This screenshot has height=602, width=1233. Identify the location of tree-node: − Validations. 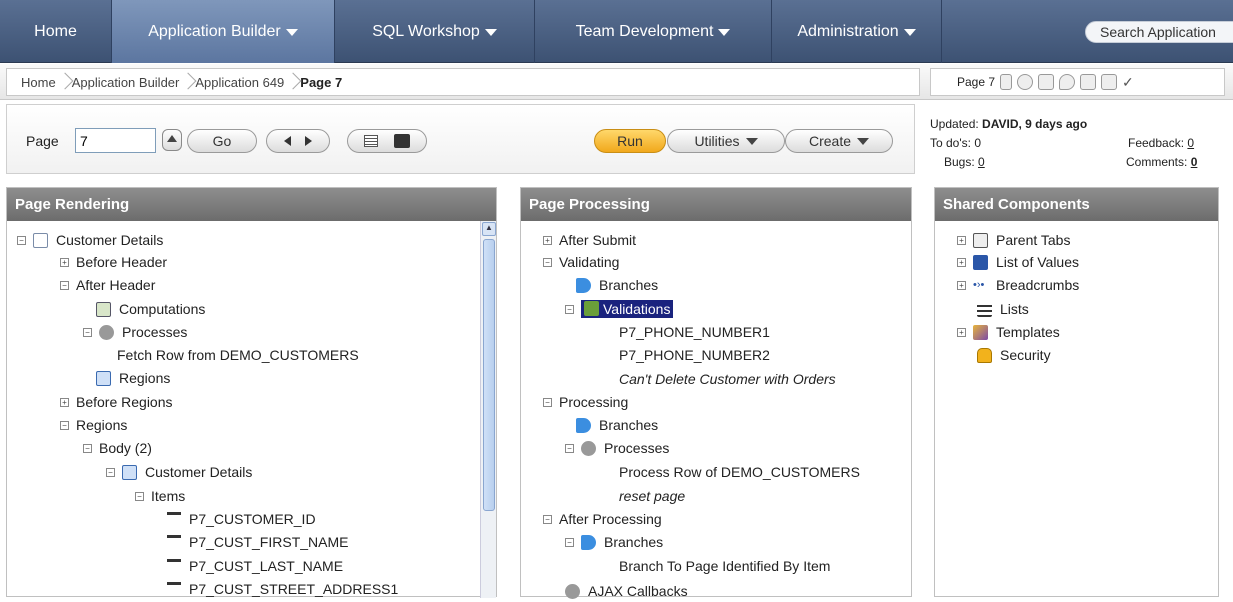
(619, 309).